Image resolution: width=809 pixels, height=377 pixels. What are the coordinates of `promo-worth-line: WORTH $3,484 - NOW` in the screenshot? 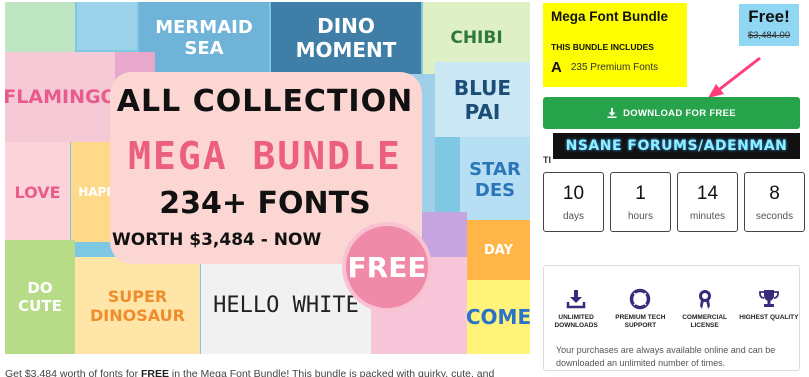 It's located at (217, 240).